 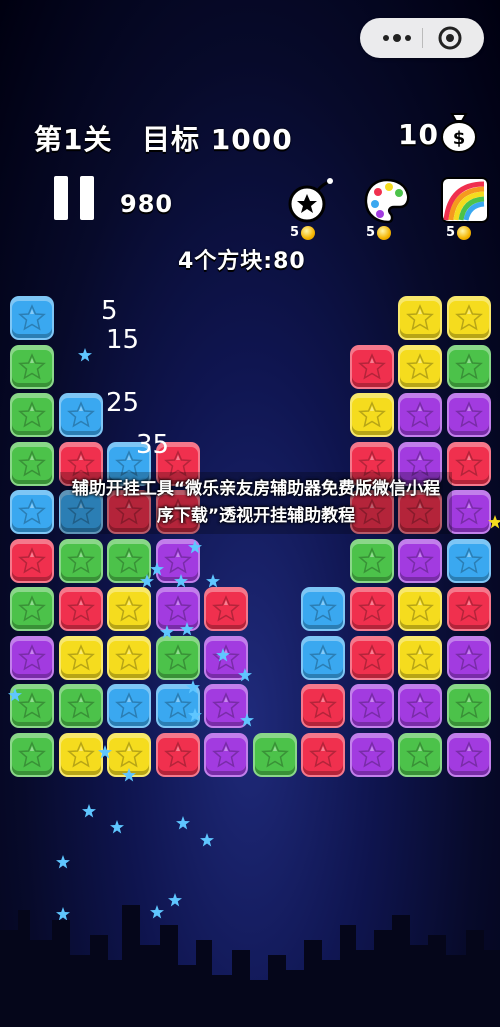 What do you see at coordinates (250, 966) in the screenshot?
I see `city-skyline-decoration` at bounding box center [250, 966].